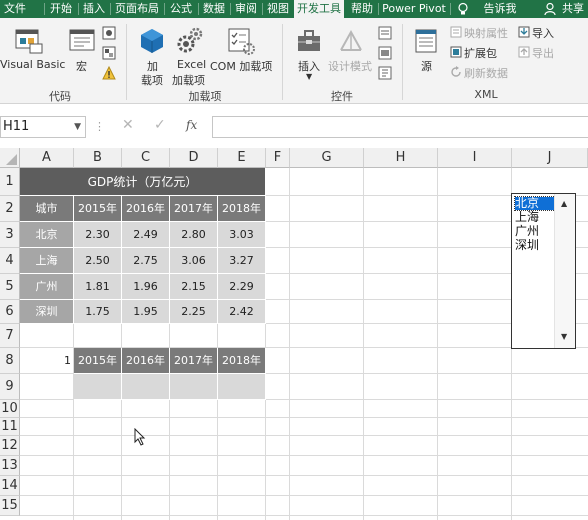 This screenshot has height=520, width=588. Describe the element at coordinates (194, 209) in the screenshot. I see `header-cell-2017: 2017年` at that location.